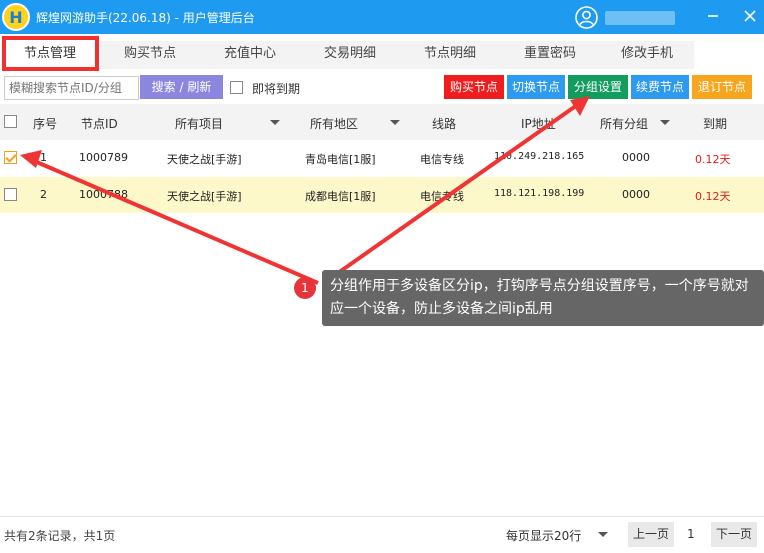  Describe the element at coordinates (334, 123) in the screenshot. I see `header-region-filter: 所有地区` at that location.